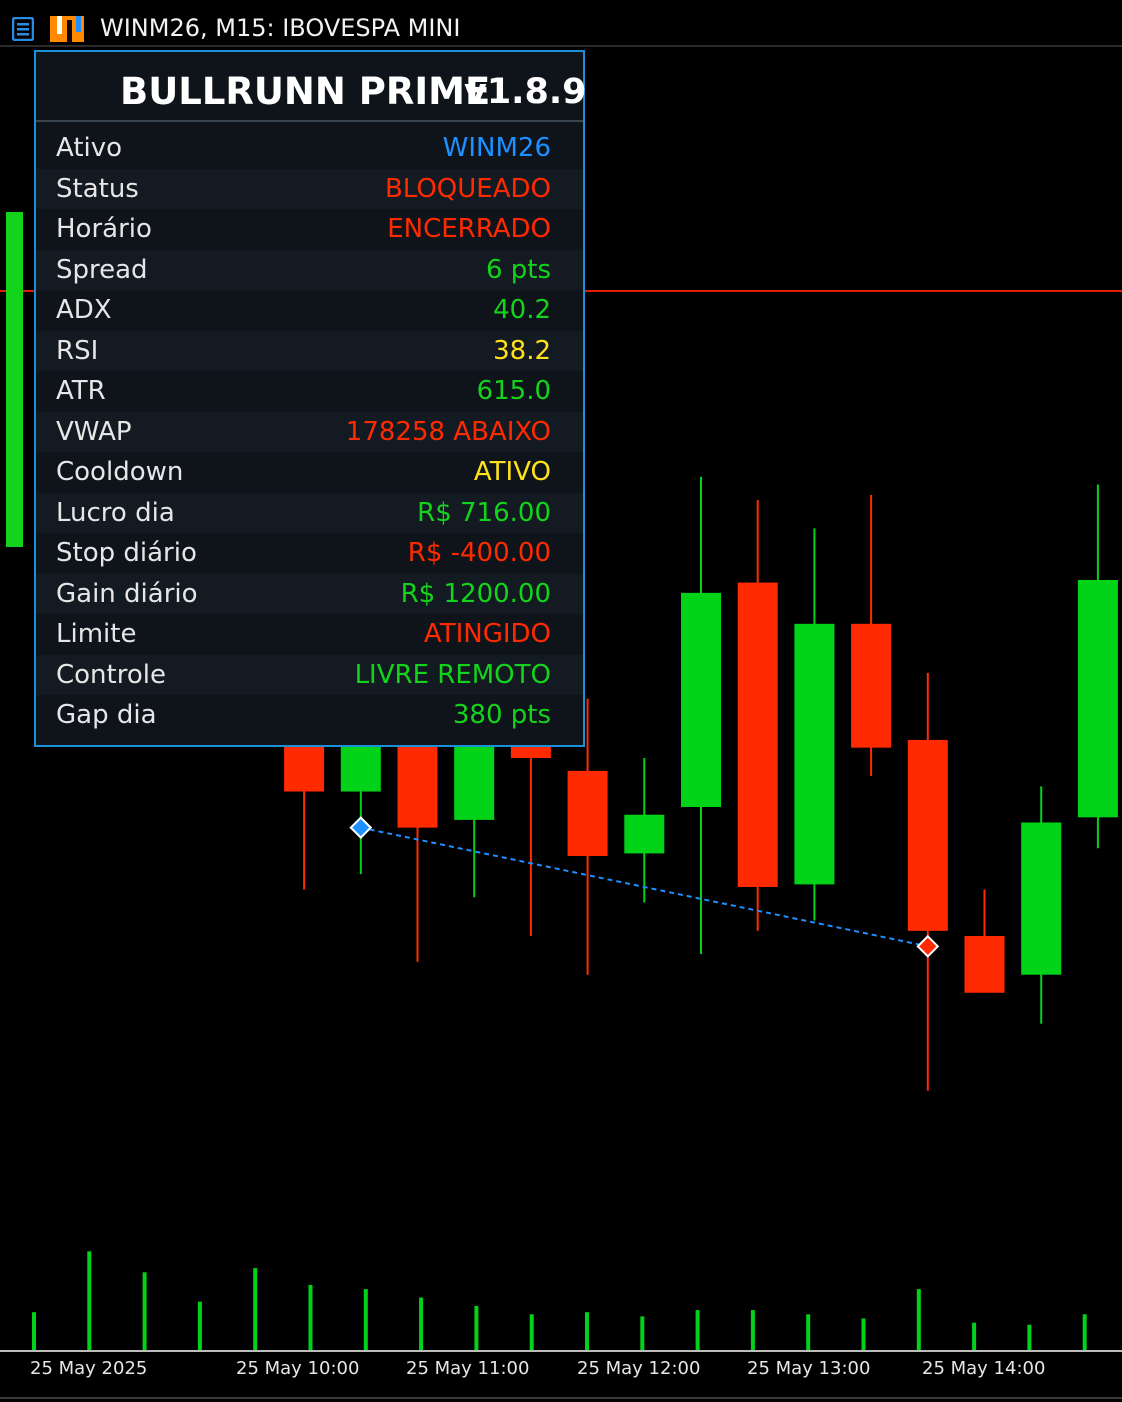  I want to click on row-label: Controle, so click(111, 674).